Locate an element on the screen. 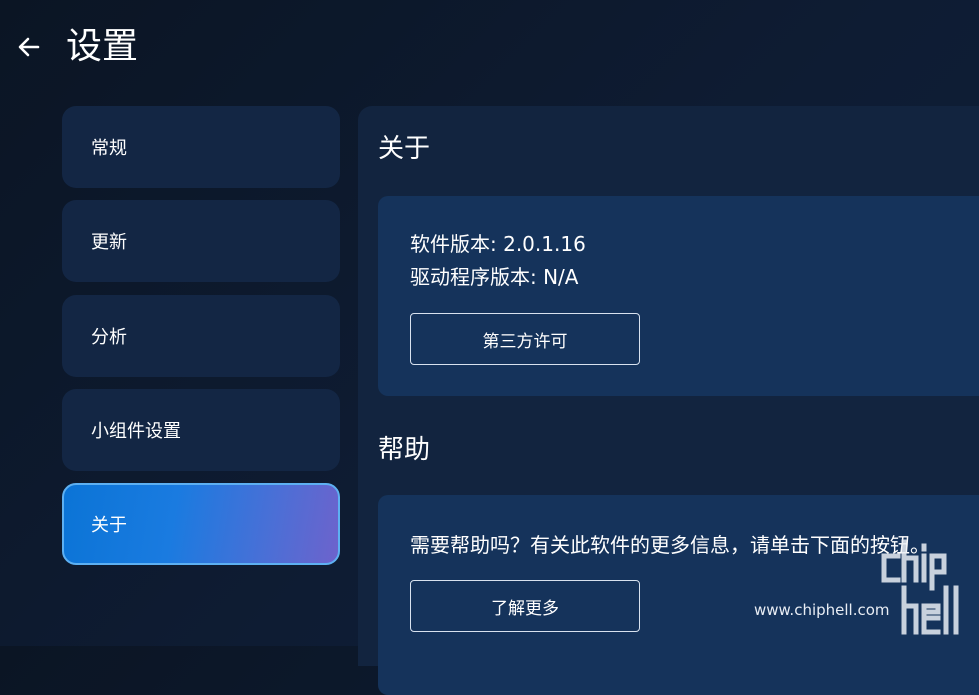 The width and height of the screenshot is (979, 695). driver-version-text: 驱动程序版本: N/A is located at coordinates (494, 277).